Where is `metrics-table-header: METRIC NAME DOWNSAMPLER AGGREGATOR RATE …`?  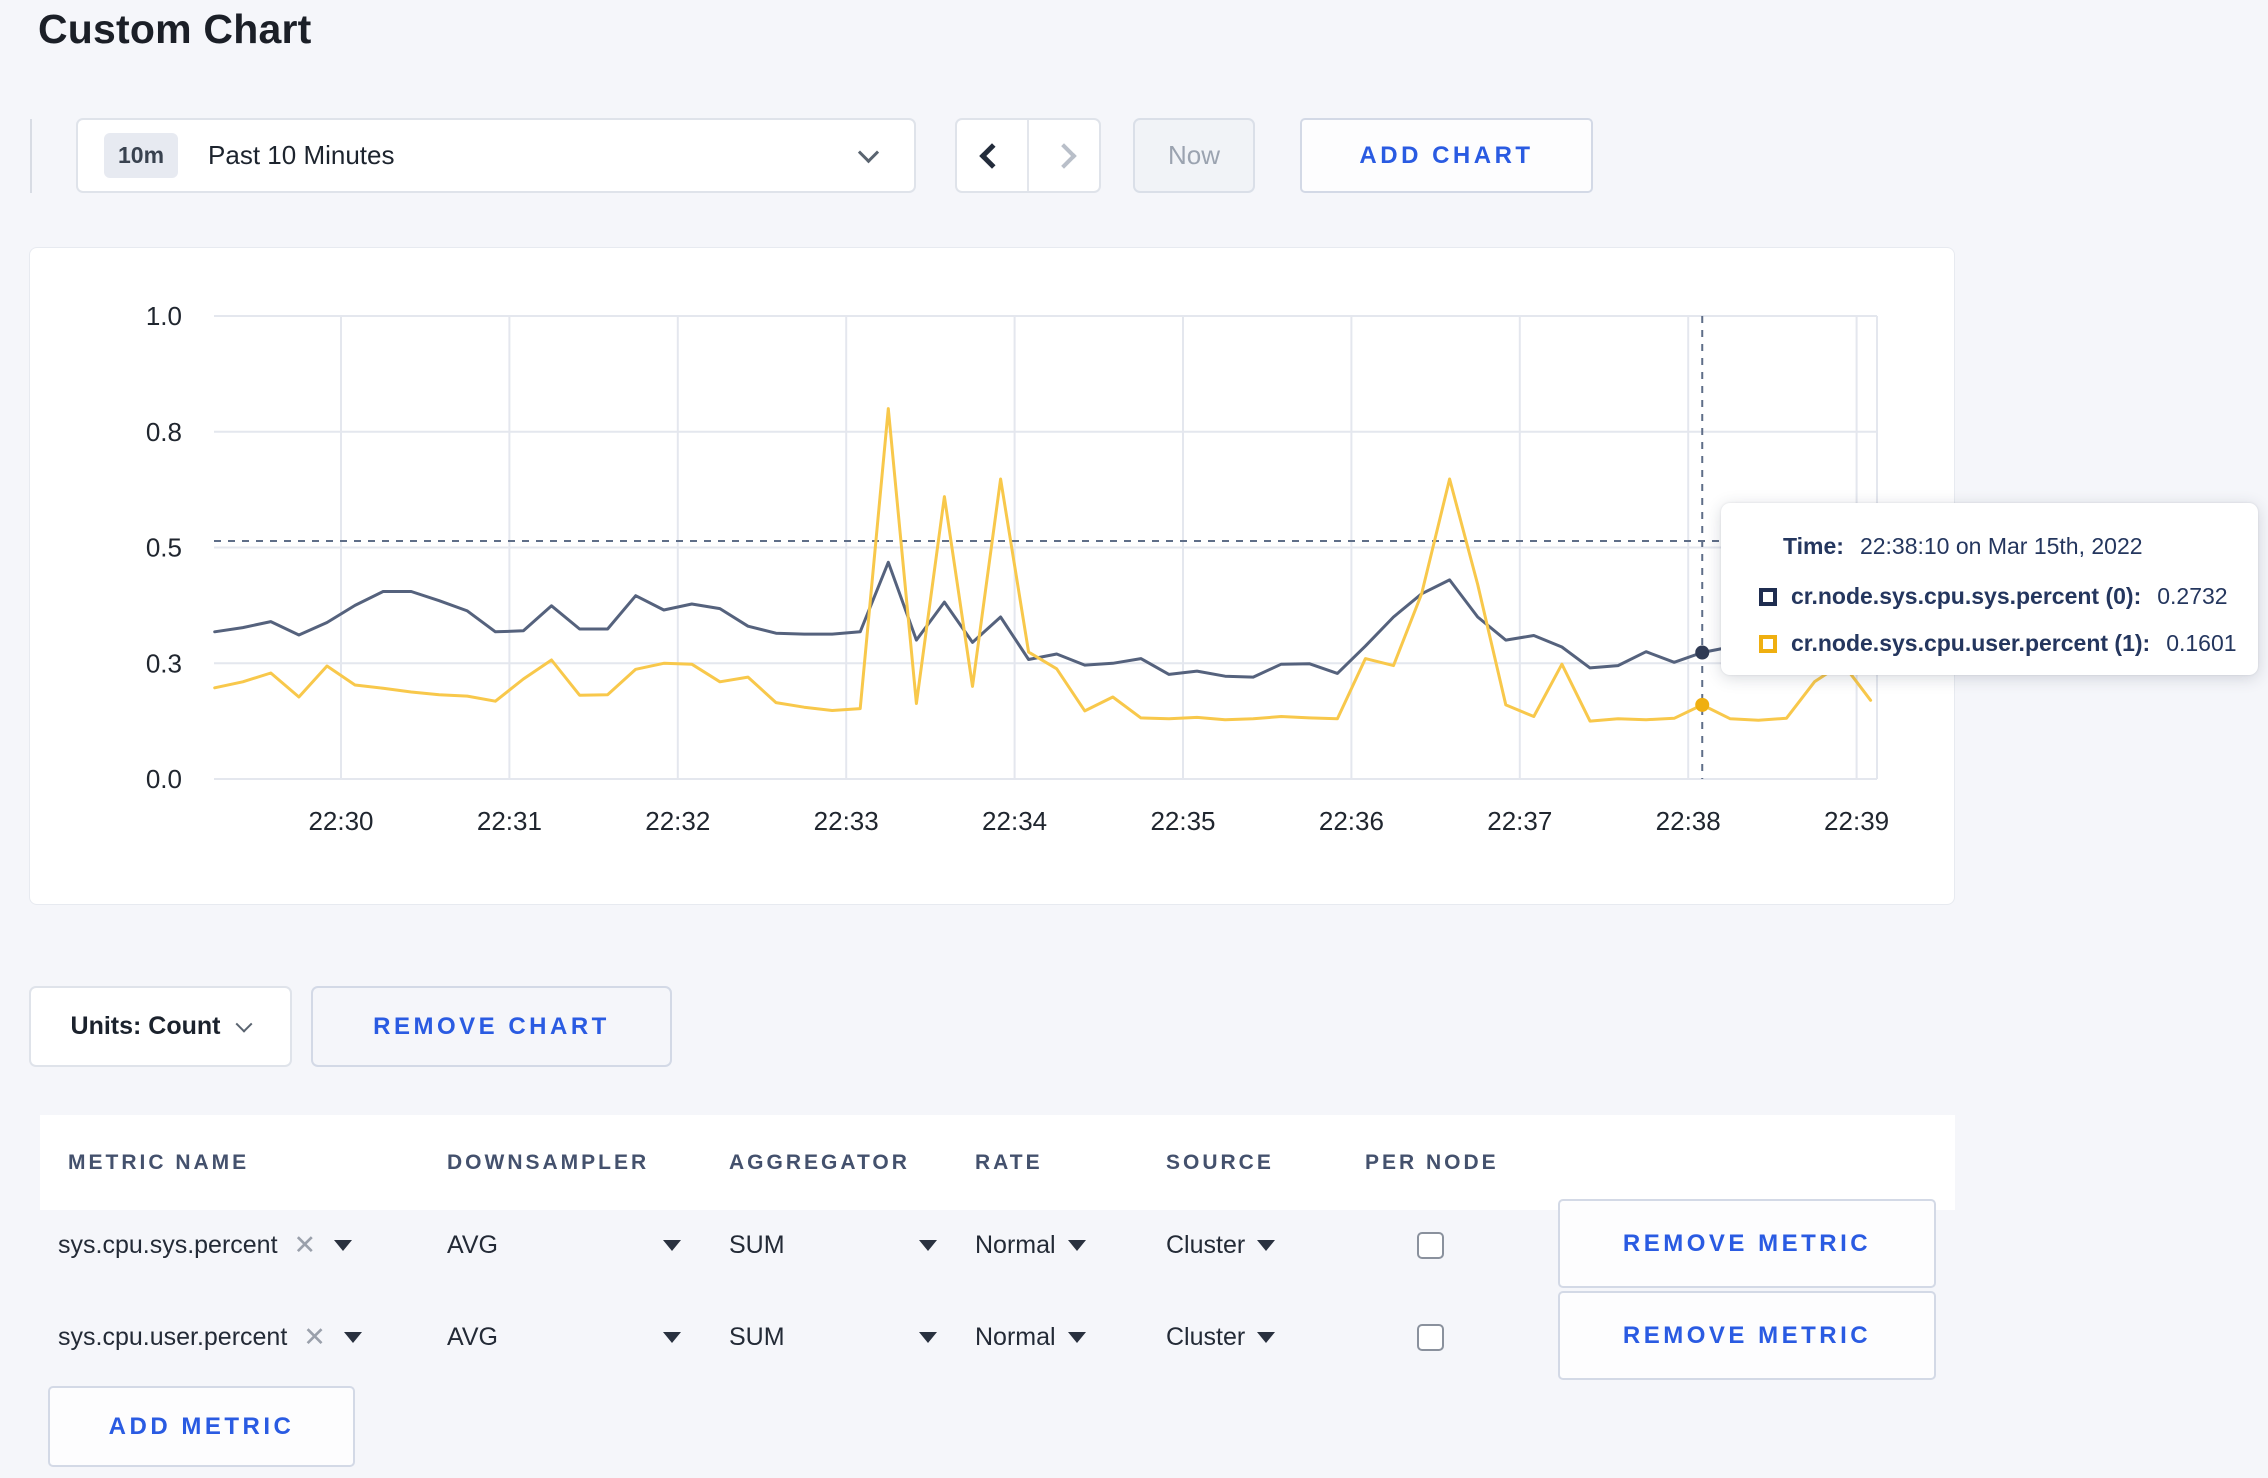
metrics-table-header: METRIC NAME DOWNSAMPLER AGGREGATOR RATE … is located at coordinates (997, 1162).